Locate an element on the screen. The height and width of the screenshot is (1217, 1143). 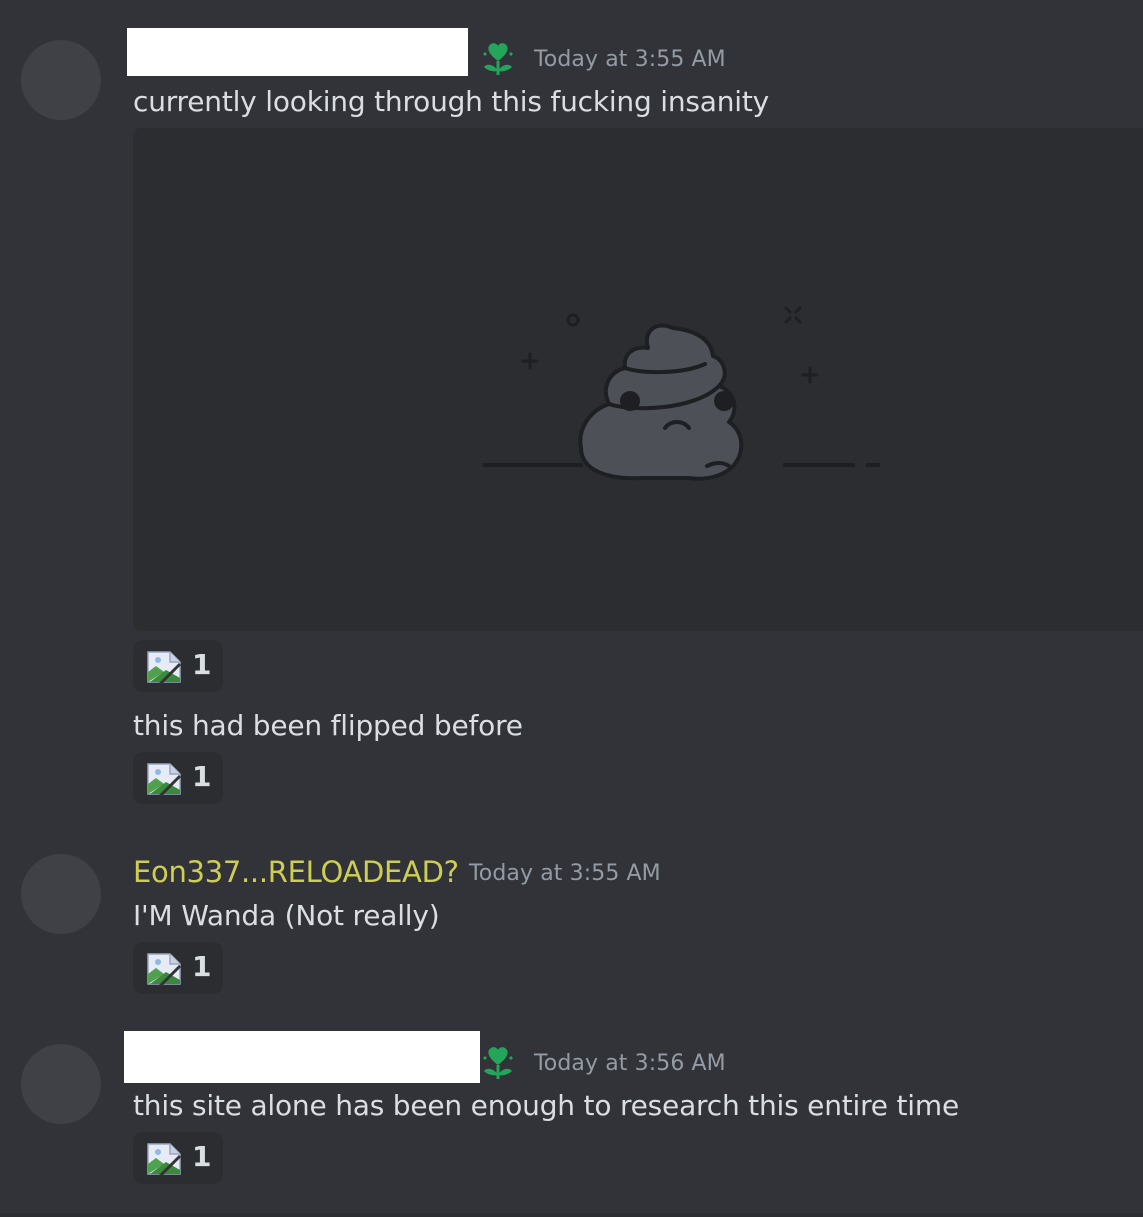
message-text: this had been flipped before is located at coordinates (328, 725).